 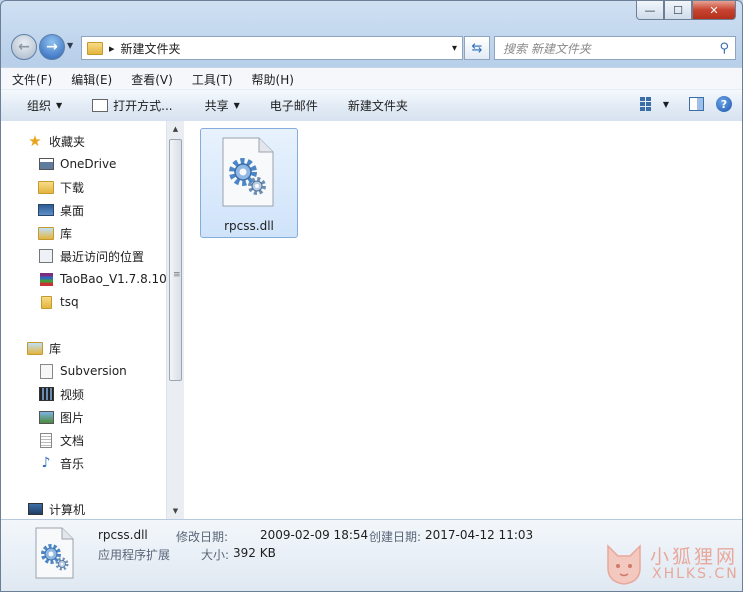 What do you see at coordinates (72, 417) in the screenshot?
I see `nav-item-label: 图片` at bounding box center [72, 417].